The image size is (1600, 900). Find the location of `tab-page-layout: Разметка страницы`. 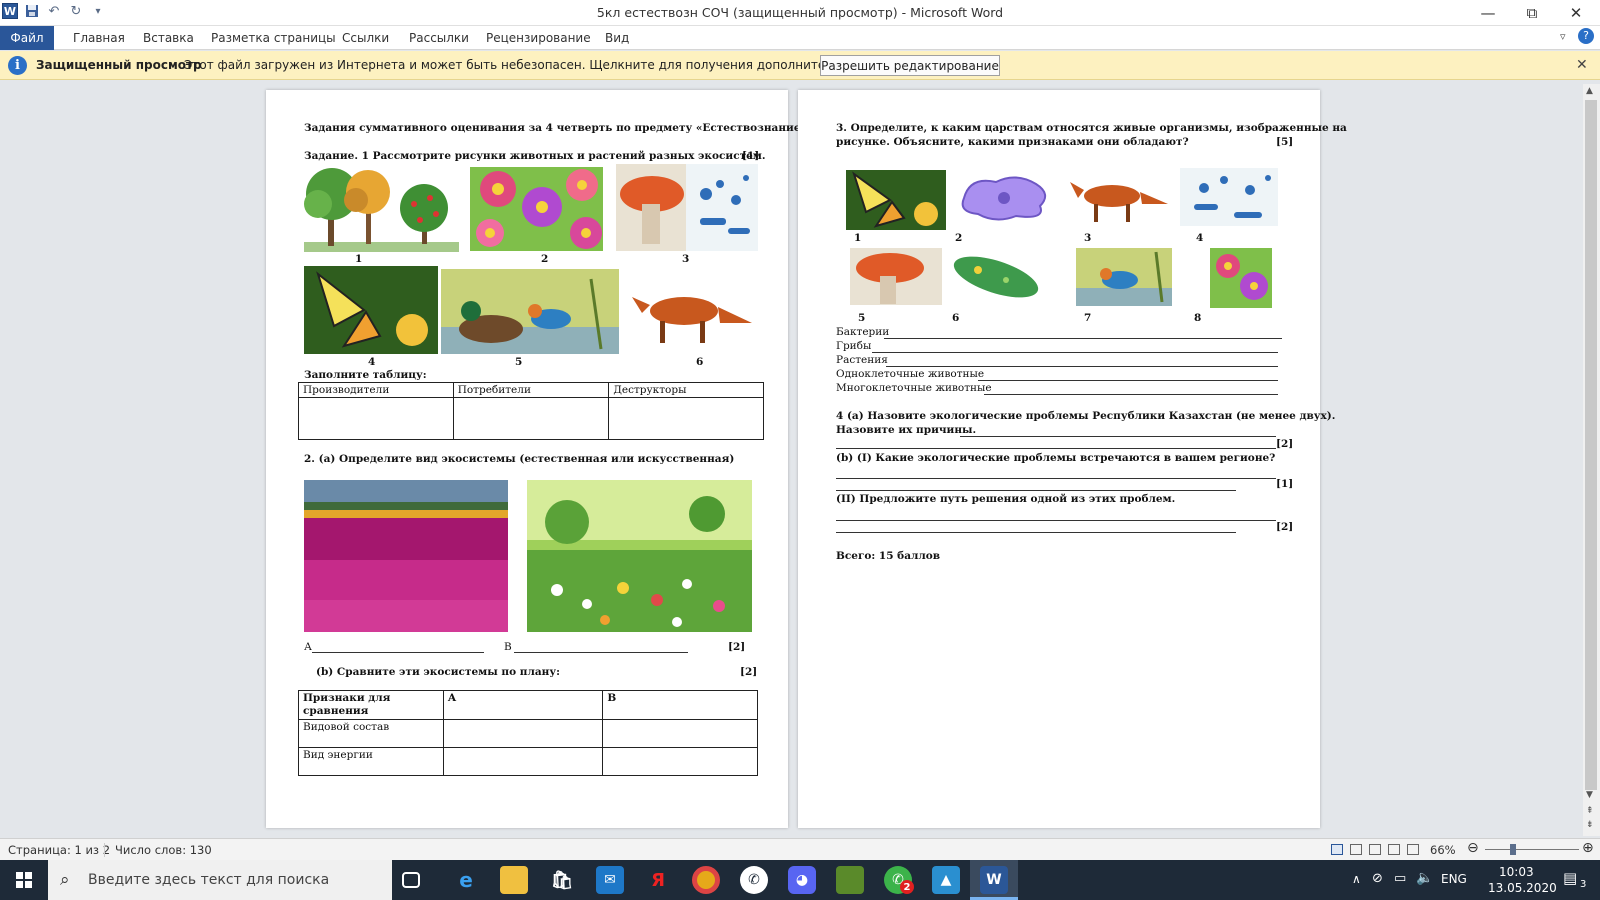

tab-page-layout: Разметка страницы is located at coordinates (273, 38).